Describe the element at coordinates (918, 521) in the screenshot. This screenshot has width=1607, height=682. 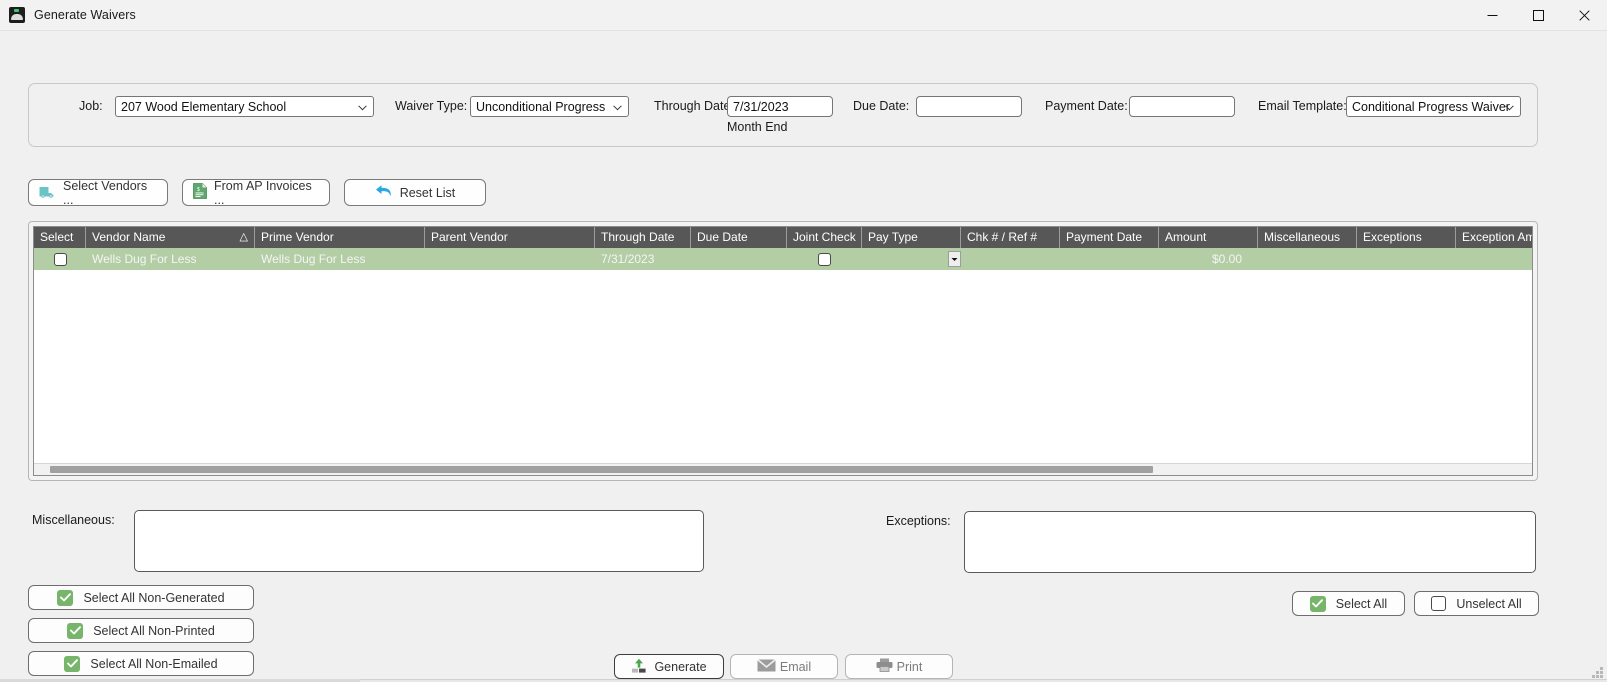
I see `exceptions-label: Exceptions:` at that location.